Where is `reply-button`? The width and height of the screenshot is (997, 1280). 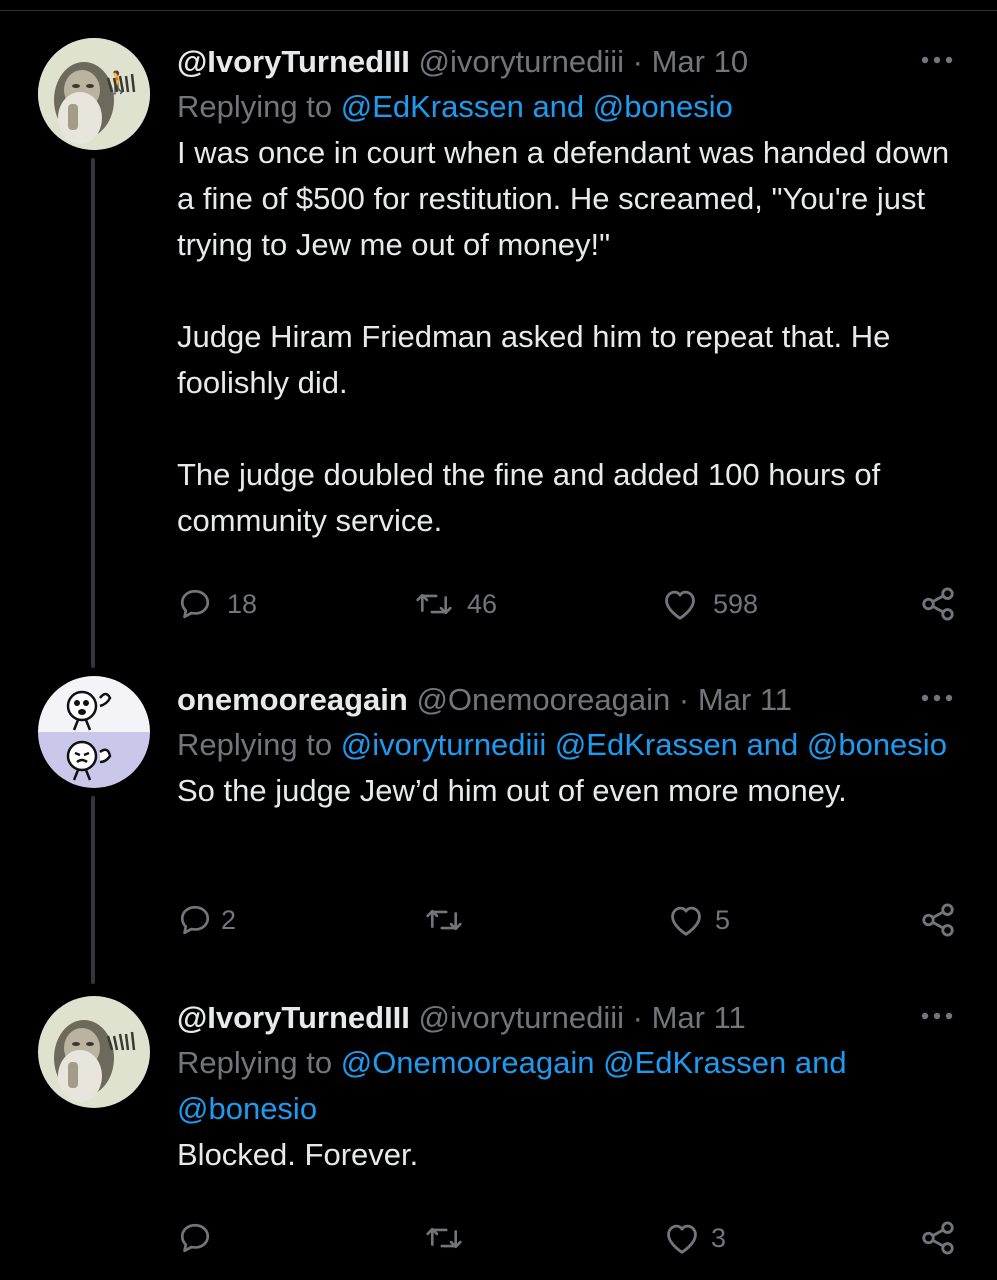
reply-button is located at coordinates (195, 1238).